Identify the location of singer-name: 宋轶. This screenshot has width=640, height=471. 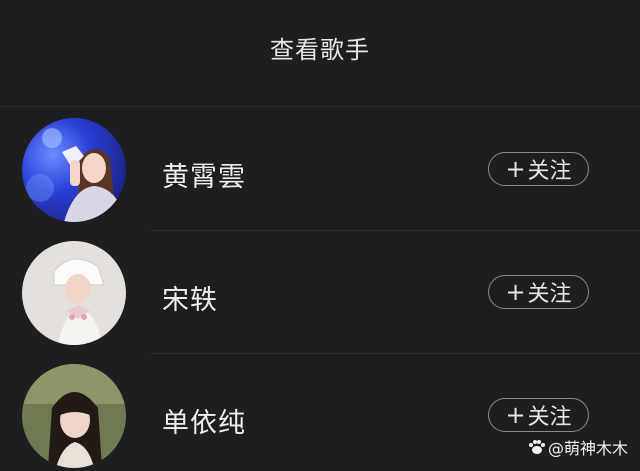
(190, 300).